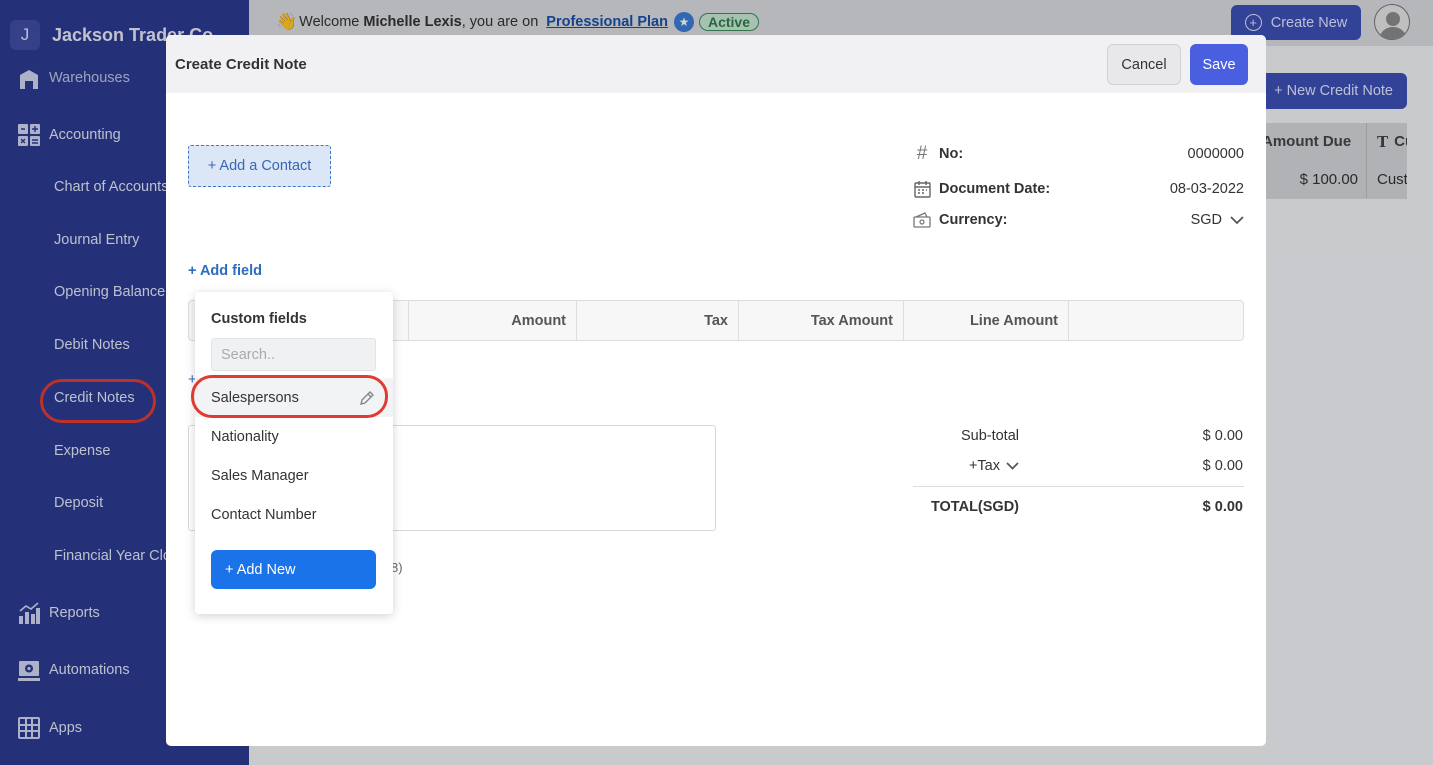 This screenshot has height=765, width=1433. I want to click on modal-title: Create Credit Note, so click(241, 64).